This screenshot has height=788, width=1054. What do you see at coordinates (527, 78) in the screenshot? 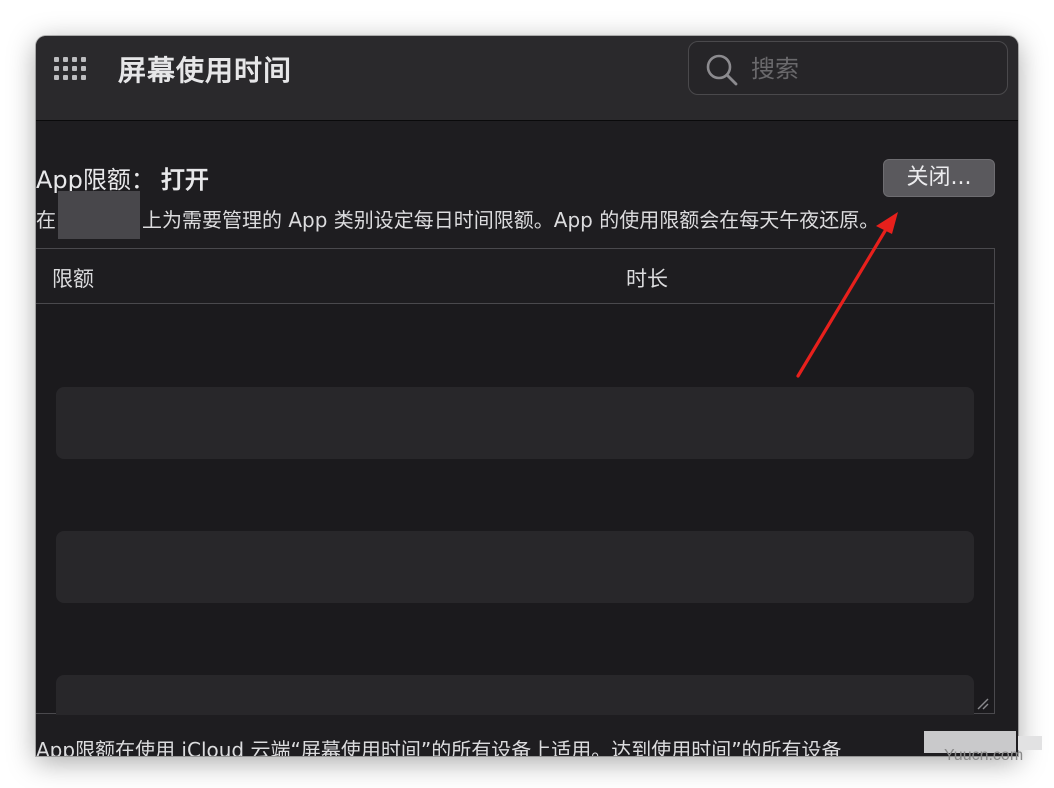
I see `titlebar: 屏幕使用时间` at bounding box center [527, 78].